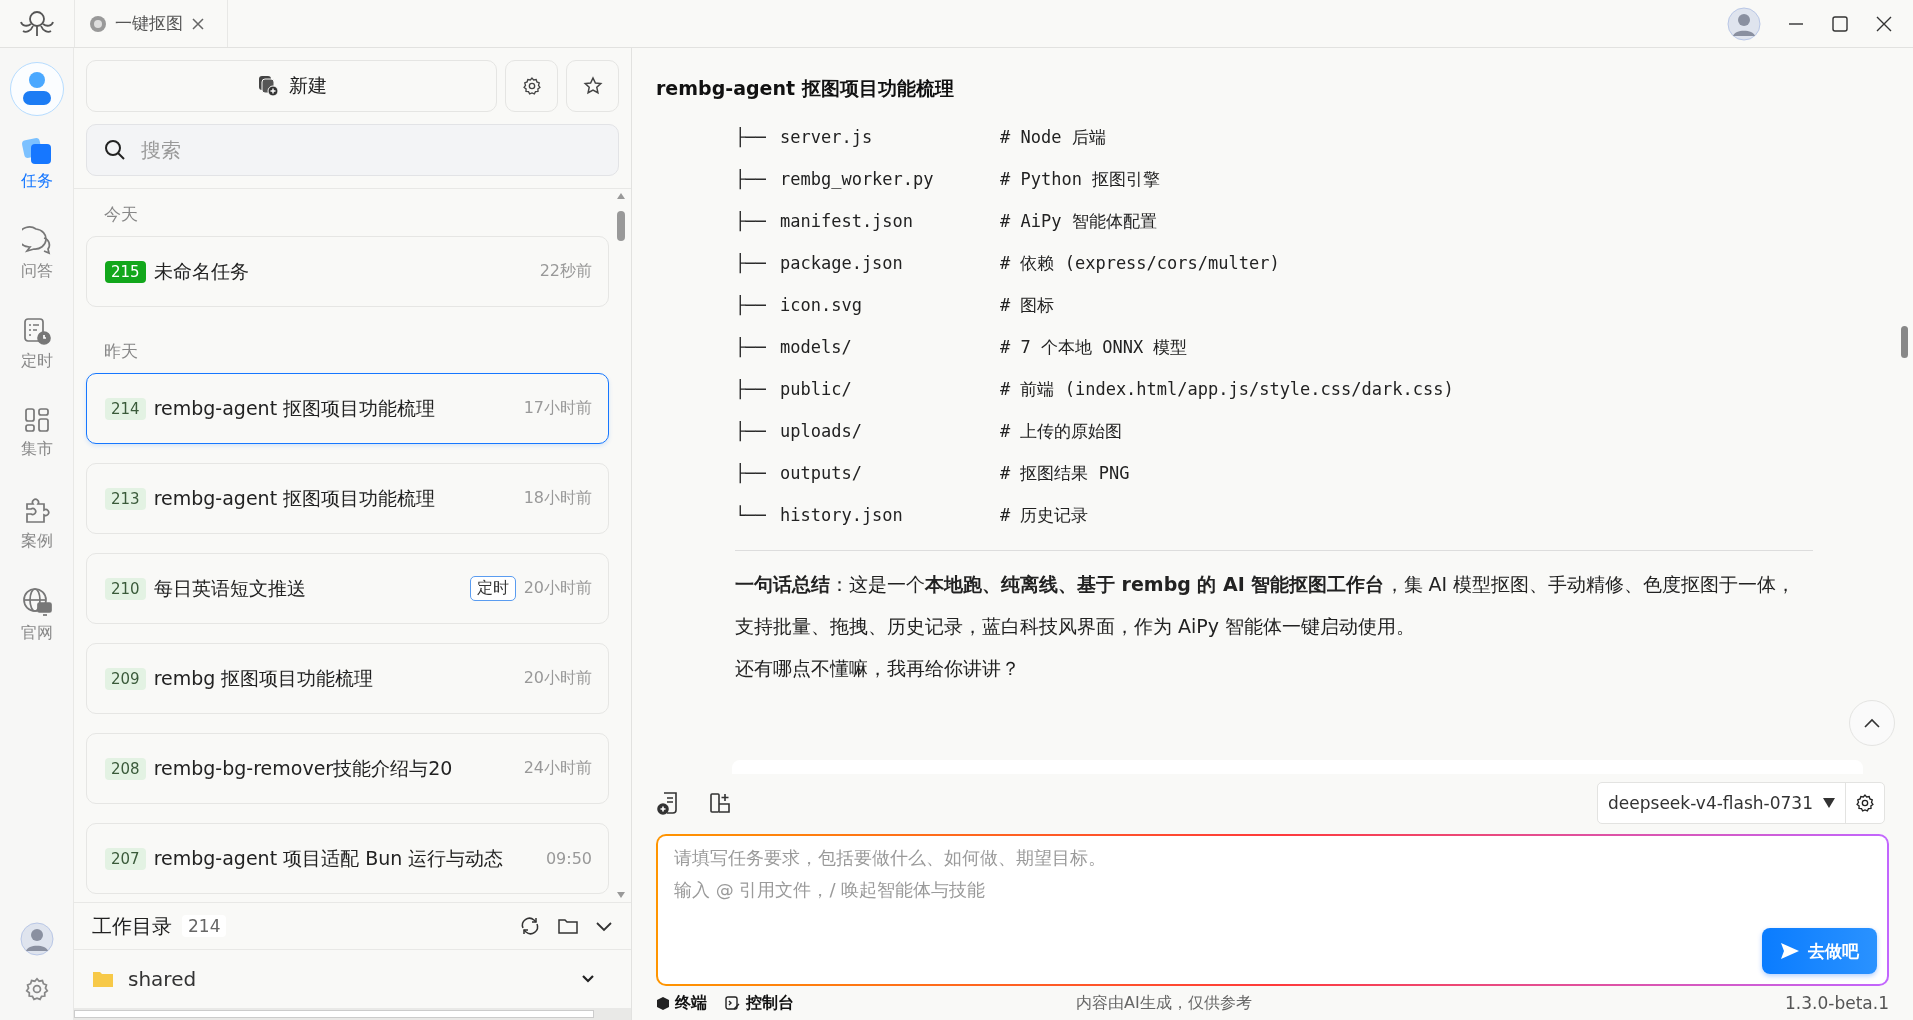  What do you see at coordinates (1164, 1003) in the screenshot?
I see `disclaimer-text: 内容由AI生成，仅供参考` at bounding box center [1164, 1003].